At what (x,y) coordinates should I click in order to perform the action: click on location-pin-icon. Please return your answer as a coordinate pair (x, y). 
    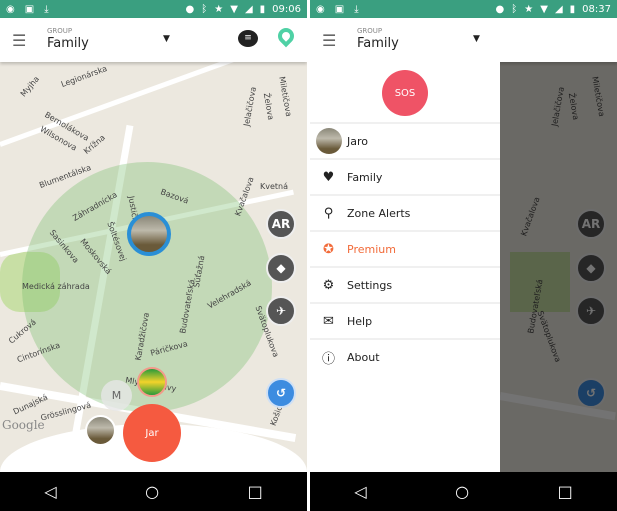
    Looking at the image, I should click on (286, 36).